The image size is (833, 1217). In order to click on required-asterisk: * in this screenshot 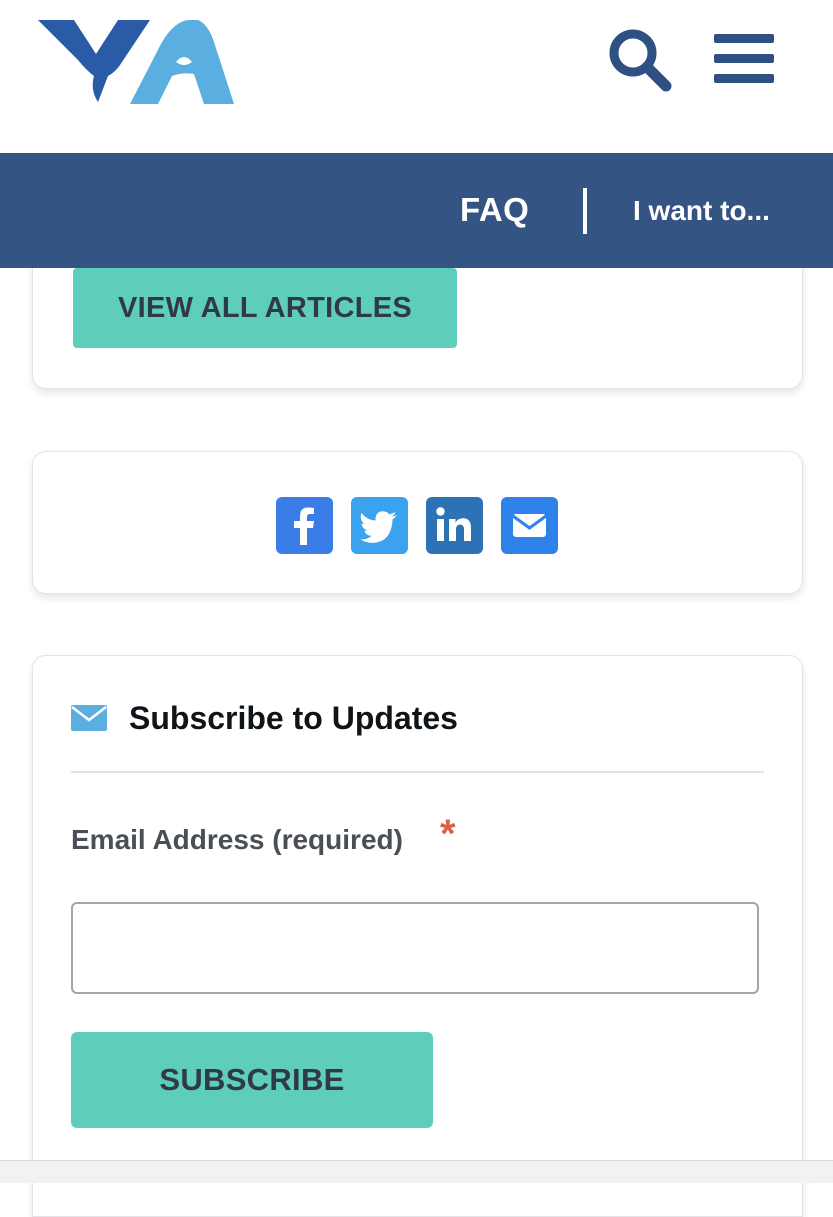, I will do `click(448, 834)`.